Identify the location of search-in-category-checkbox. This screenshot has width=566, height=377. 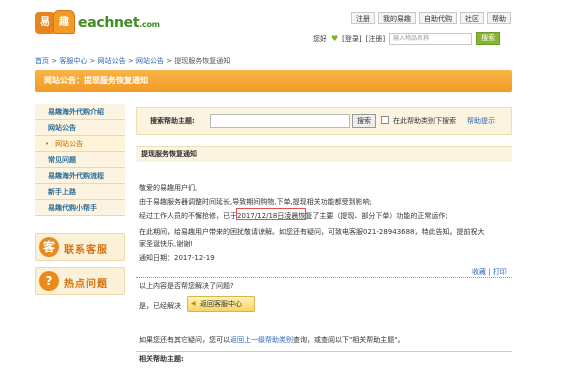
(385, 120).